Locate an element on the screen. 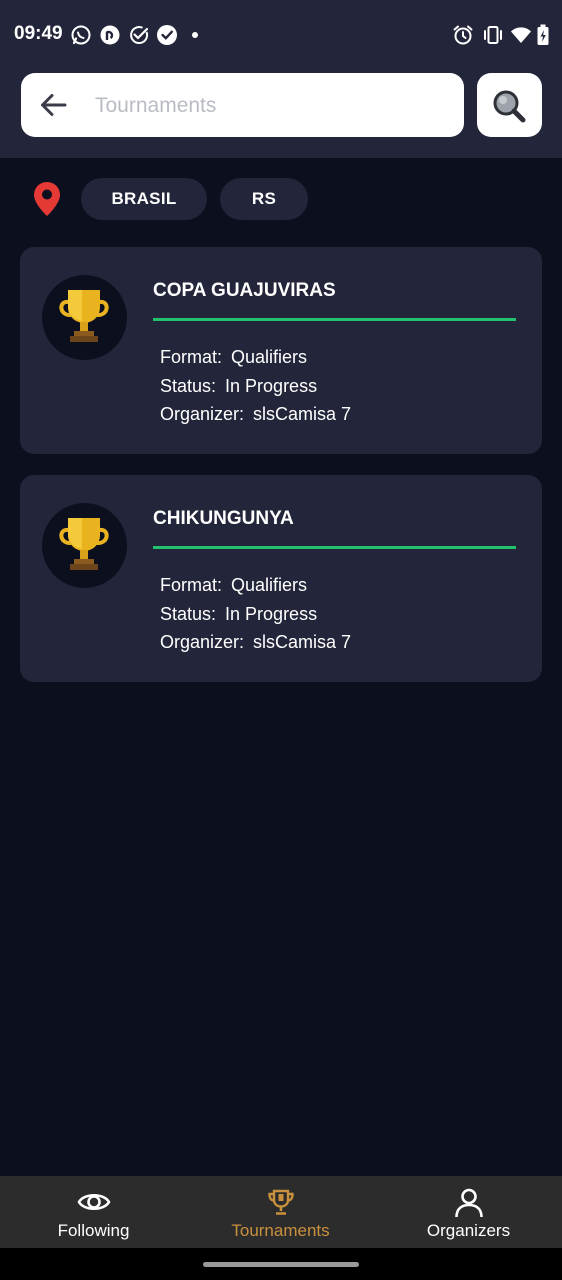  nav-tournaments: Tournaments is located at coordinates (280, 1212).